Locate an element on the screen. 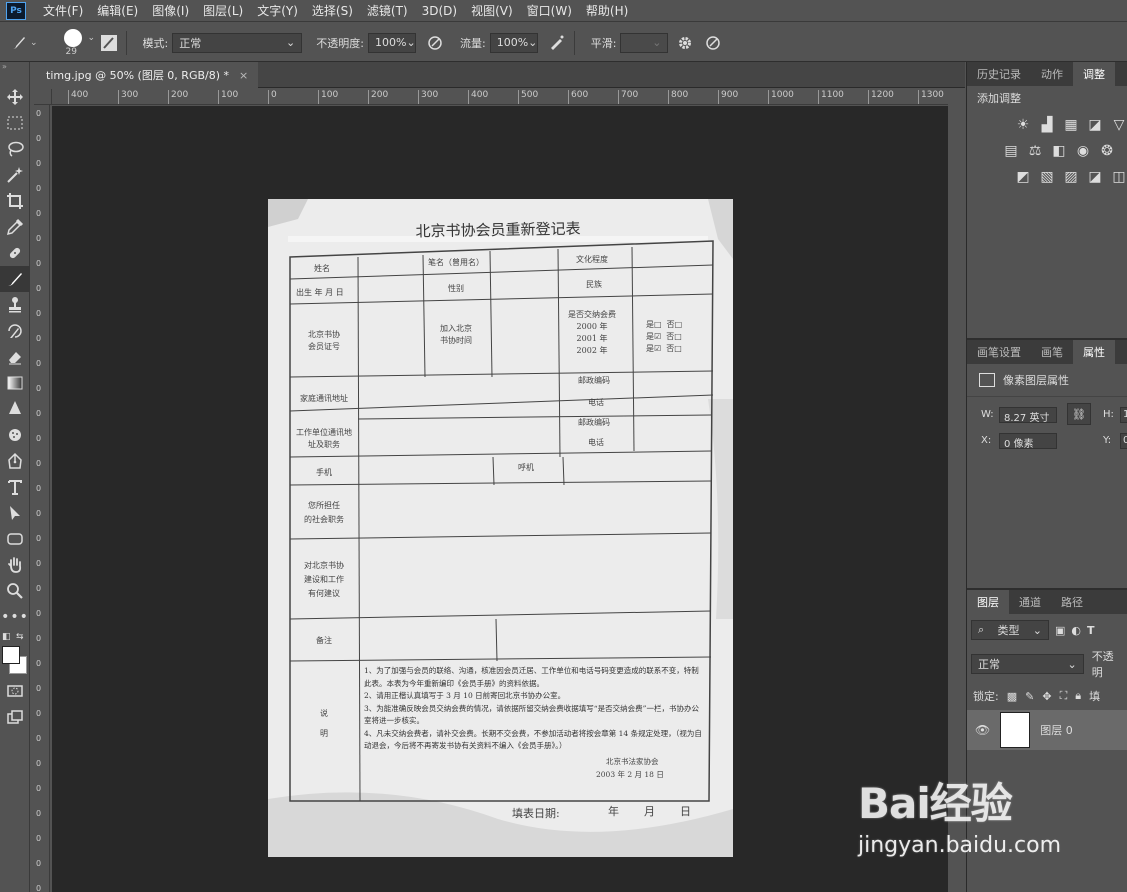 The width and height of the screenshot is (1127, 892). pressure-size-icon is located at coordinates (713, 43).